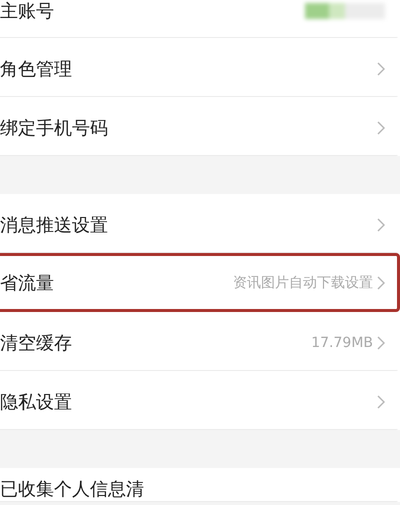 The image size is (400, 505). Describe the element at coordinates (345, 11) in the screenshot. I see `blurred-avatar-icon` at that location.